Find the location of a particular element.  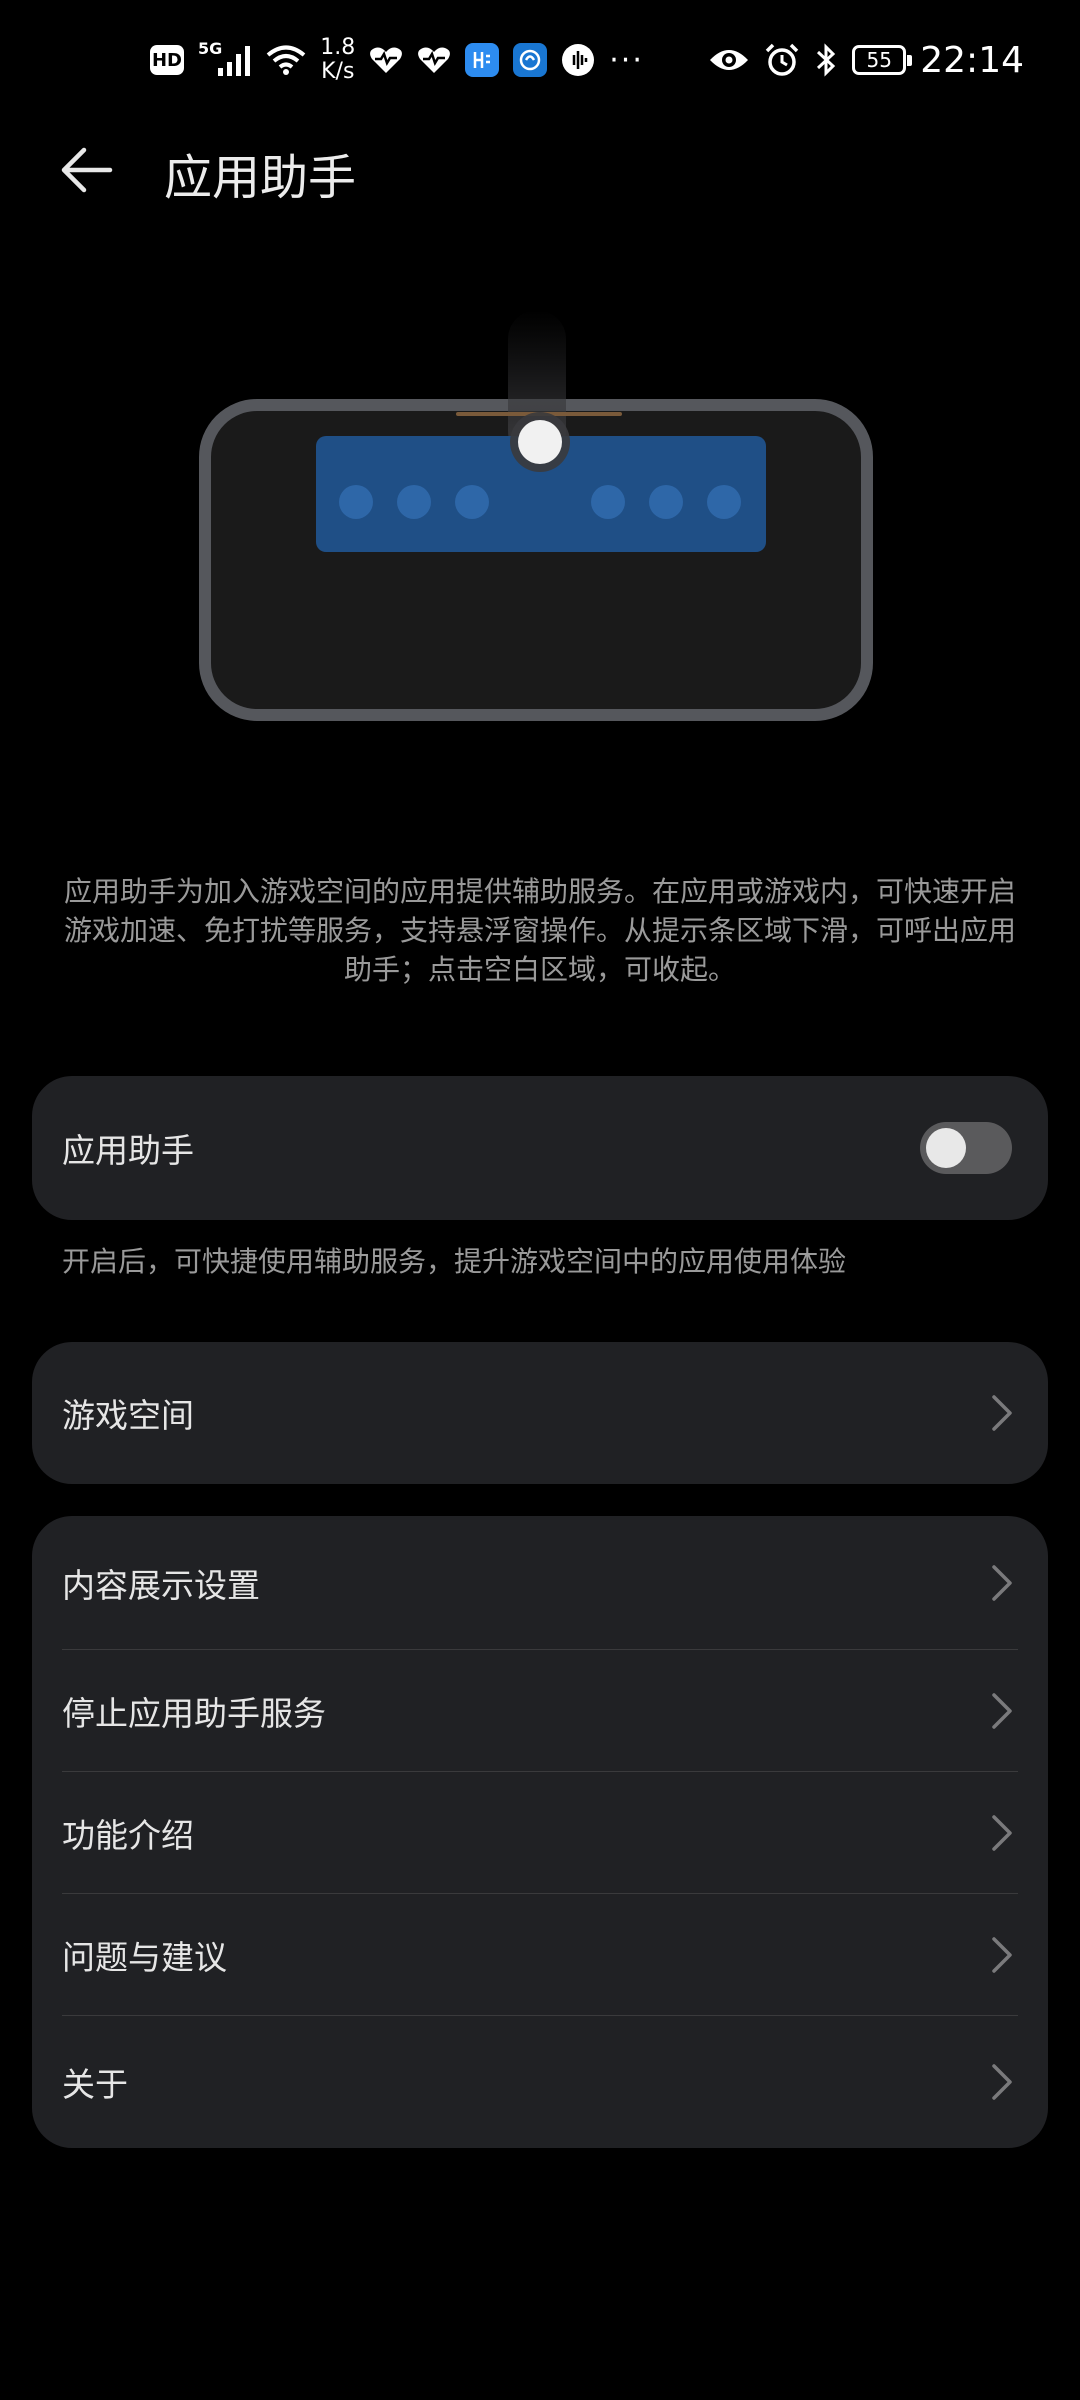

menu-item-label: 关于 is located at coordinates (95, 2084).